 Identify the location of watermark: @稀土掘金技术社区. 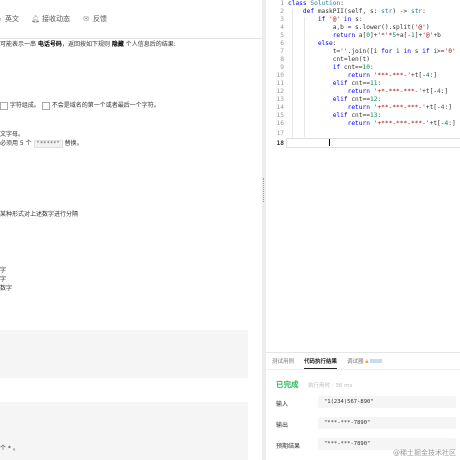
(424, 453).